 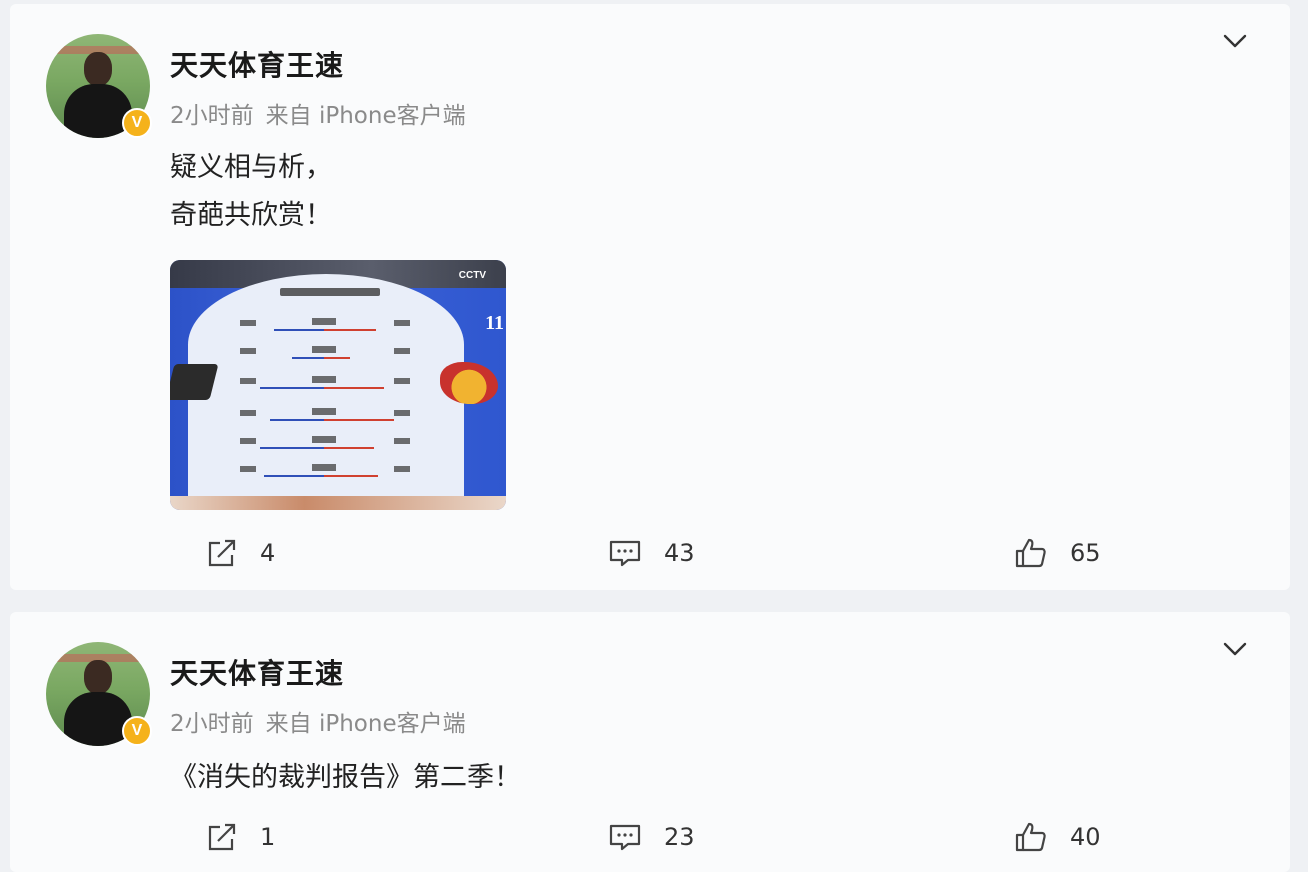 I want to click on share-button: 4, so click(x=240, y=553).